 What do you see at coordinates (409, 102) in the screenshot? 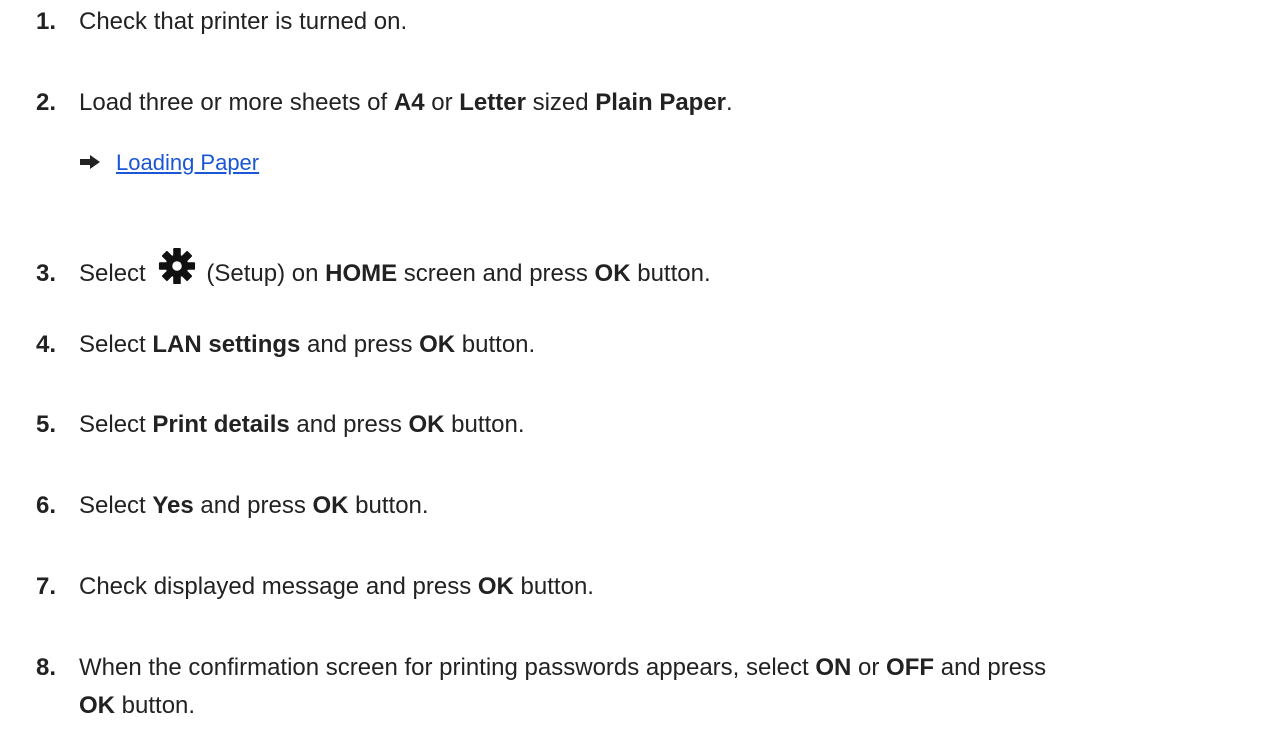
I see `paper-size-a4: A4` at bounding box center [409, 102].